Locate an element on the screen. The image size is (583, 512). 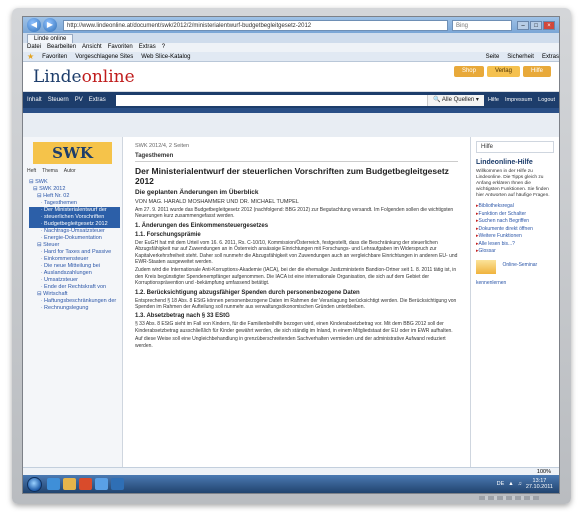
tab-verlag: Verlag is located at coordinates (503, 71).